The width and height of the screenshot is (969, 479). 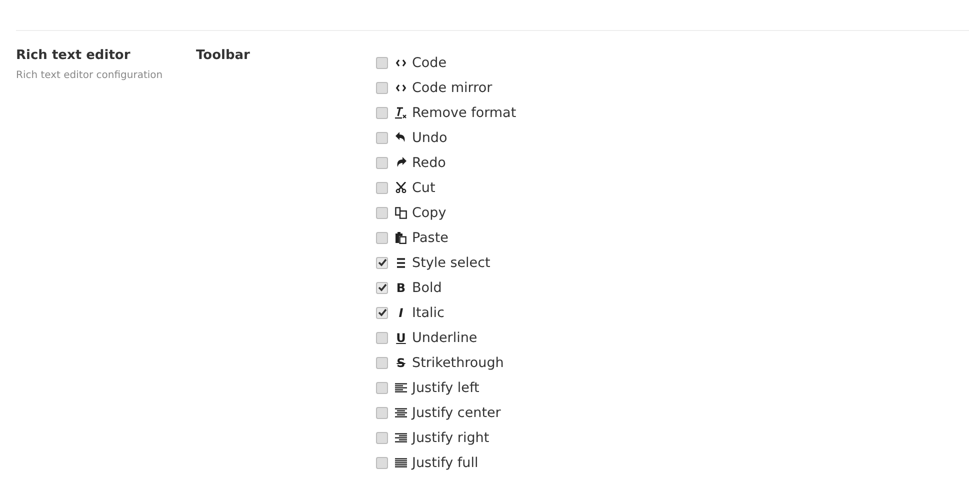 What do you see at coordinates (90, 75) in the screenshot?
I see `section-description: Rich text editor configuration` at bounding box center [90, 75].